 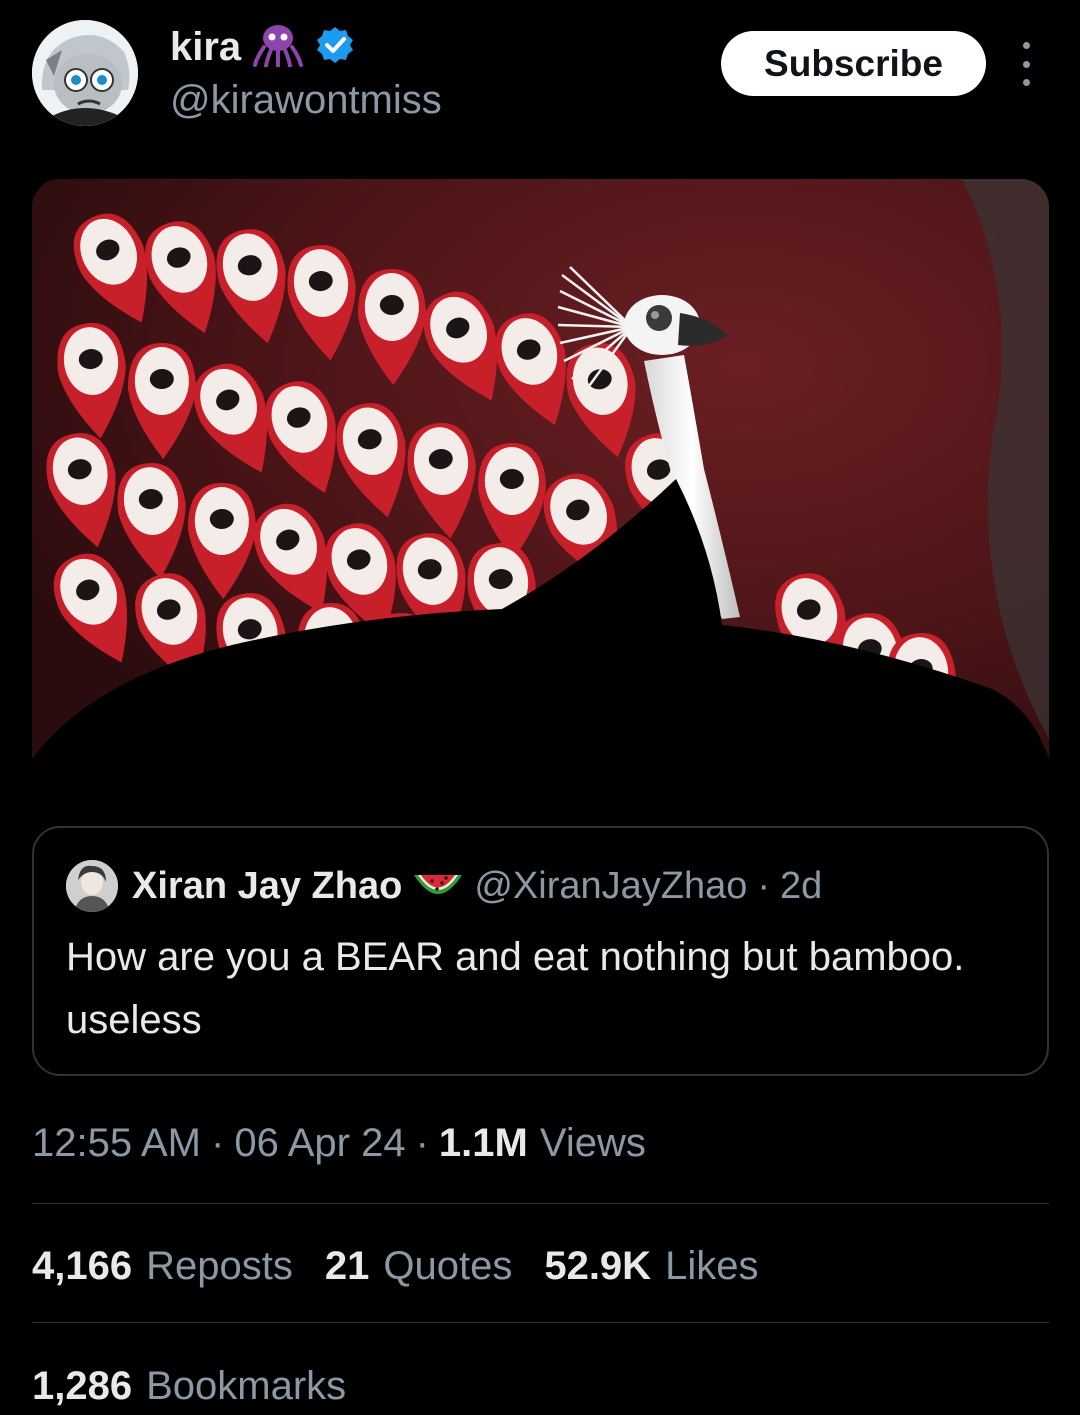 I want to click on post-meta: 12:55 AM · 06 Apr 24 · 1.1M Views, so click(x=339, y=1143).